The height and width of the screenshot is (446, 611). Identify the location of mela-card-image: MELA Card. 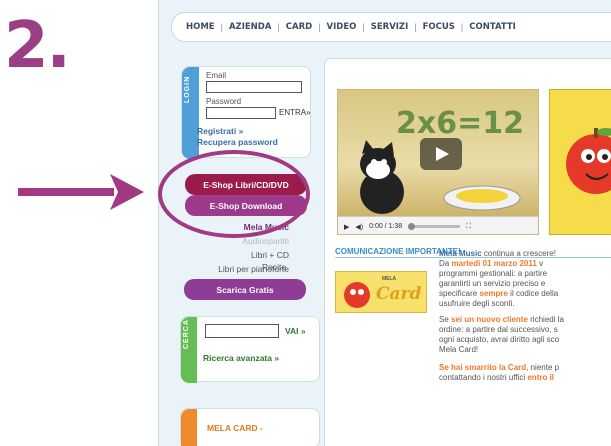
(381, 292).